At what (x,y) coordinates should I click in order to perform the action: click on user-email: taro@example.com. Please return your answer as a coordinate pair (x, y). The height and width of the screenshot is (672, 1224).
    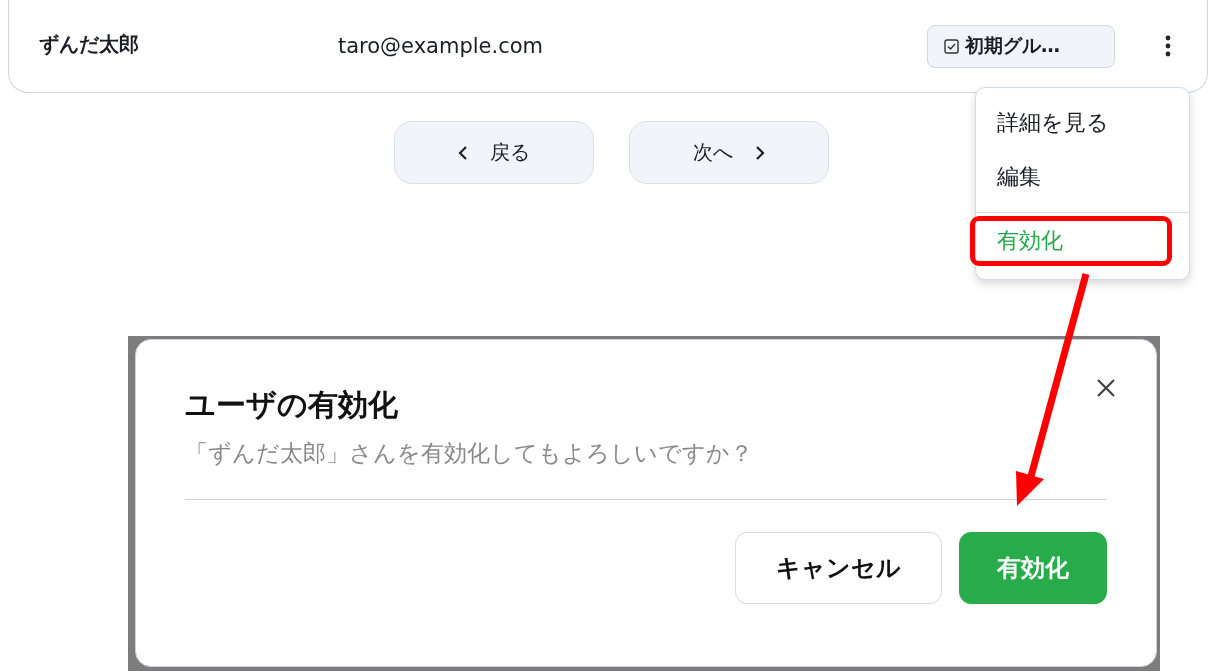
    Looking at the image, I should click on (441, 46).